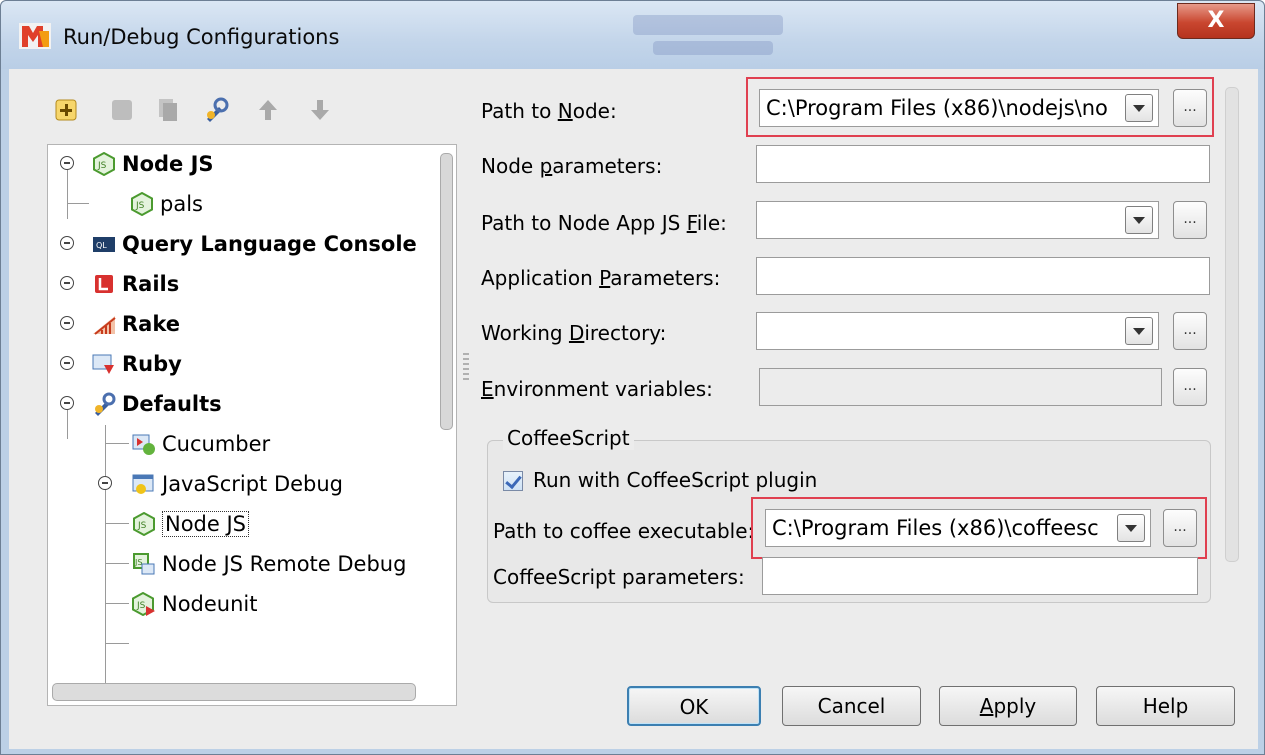 The width and height of the screenshot is (1265, 755). What do you see at coordinates (253, 484) in the screenshot?
I see `tree-item-label: JavaScript Debug` at bounding box center [253, 484].